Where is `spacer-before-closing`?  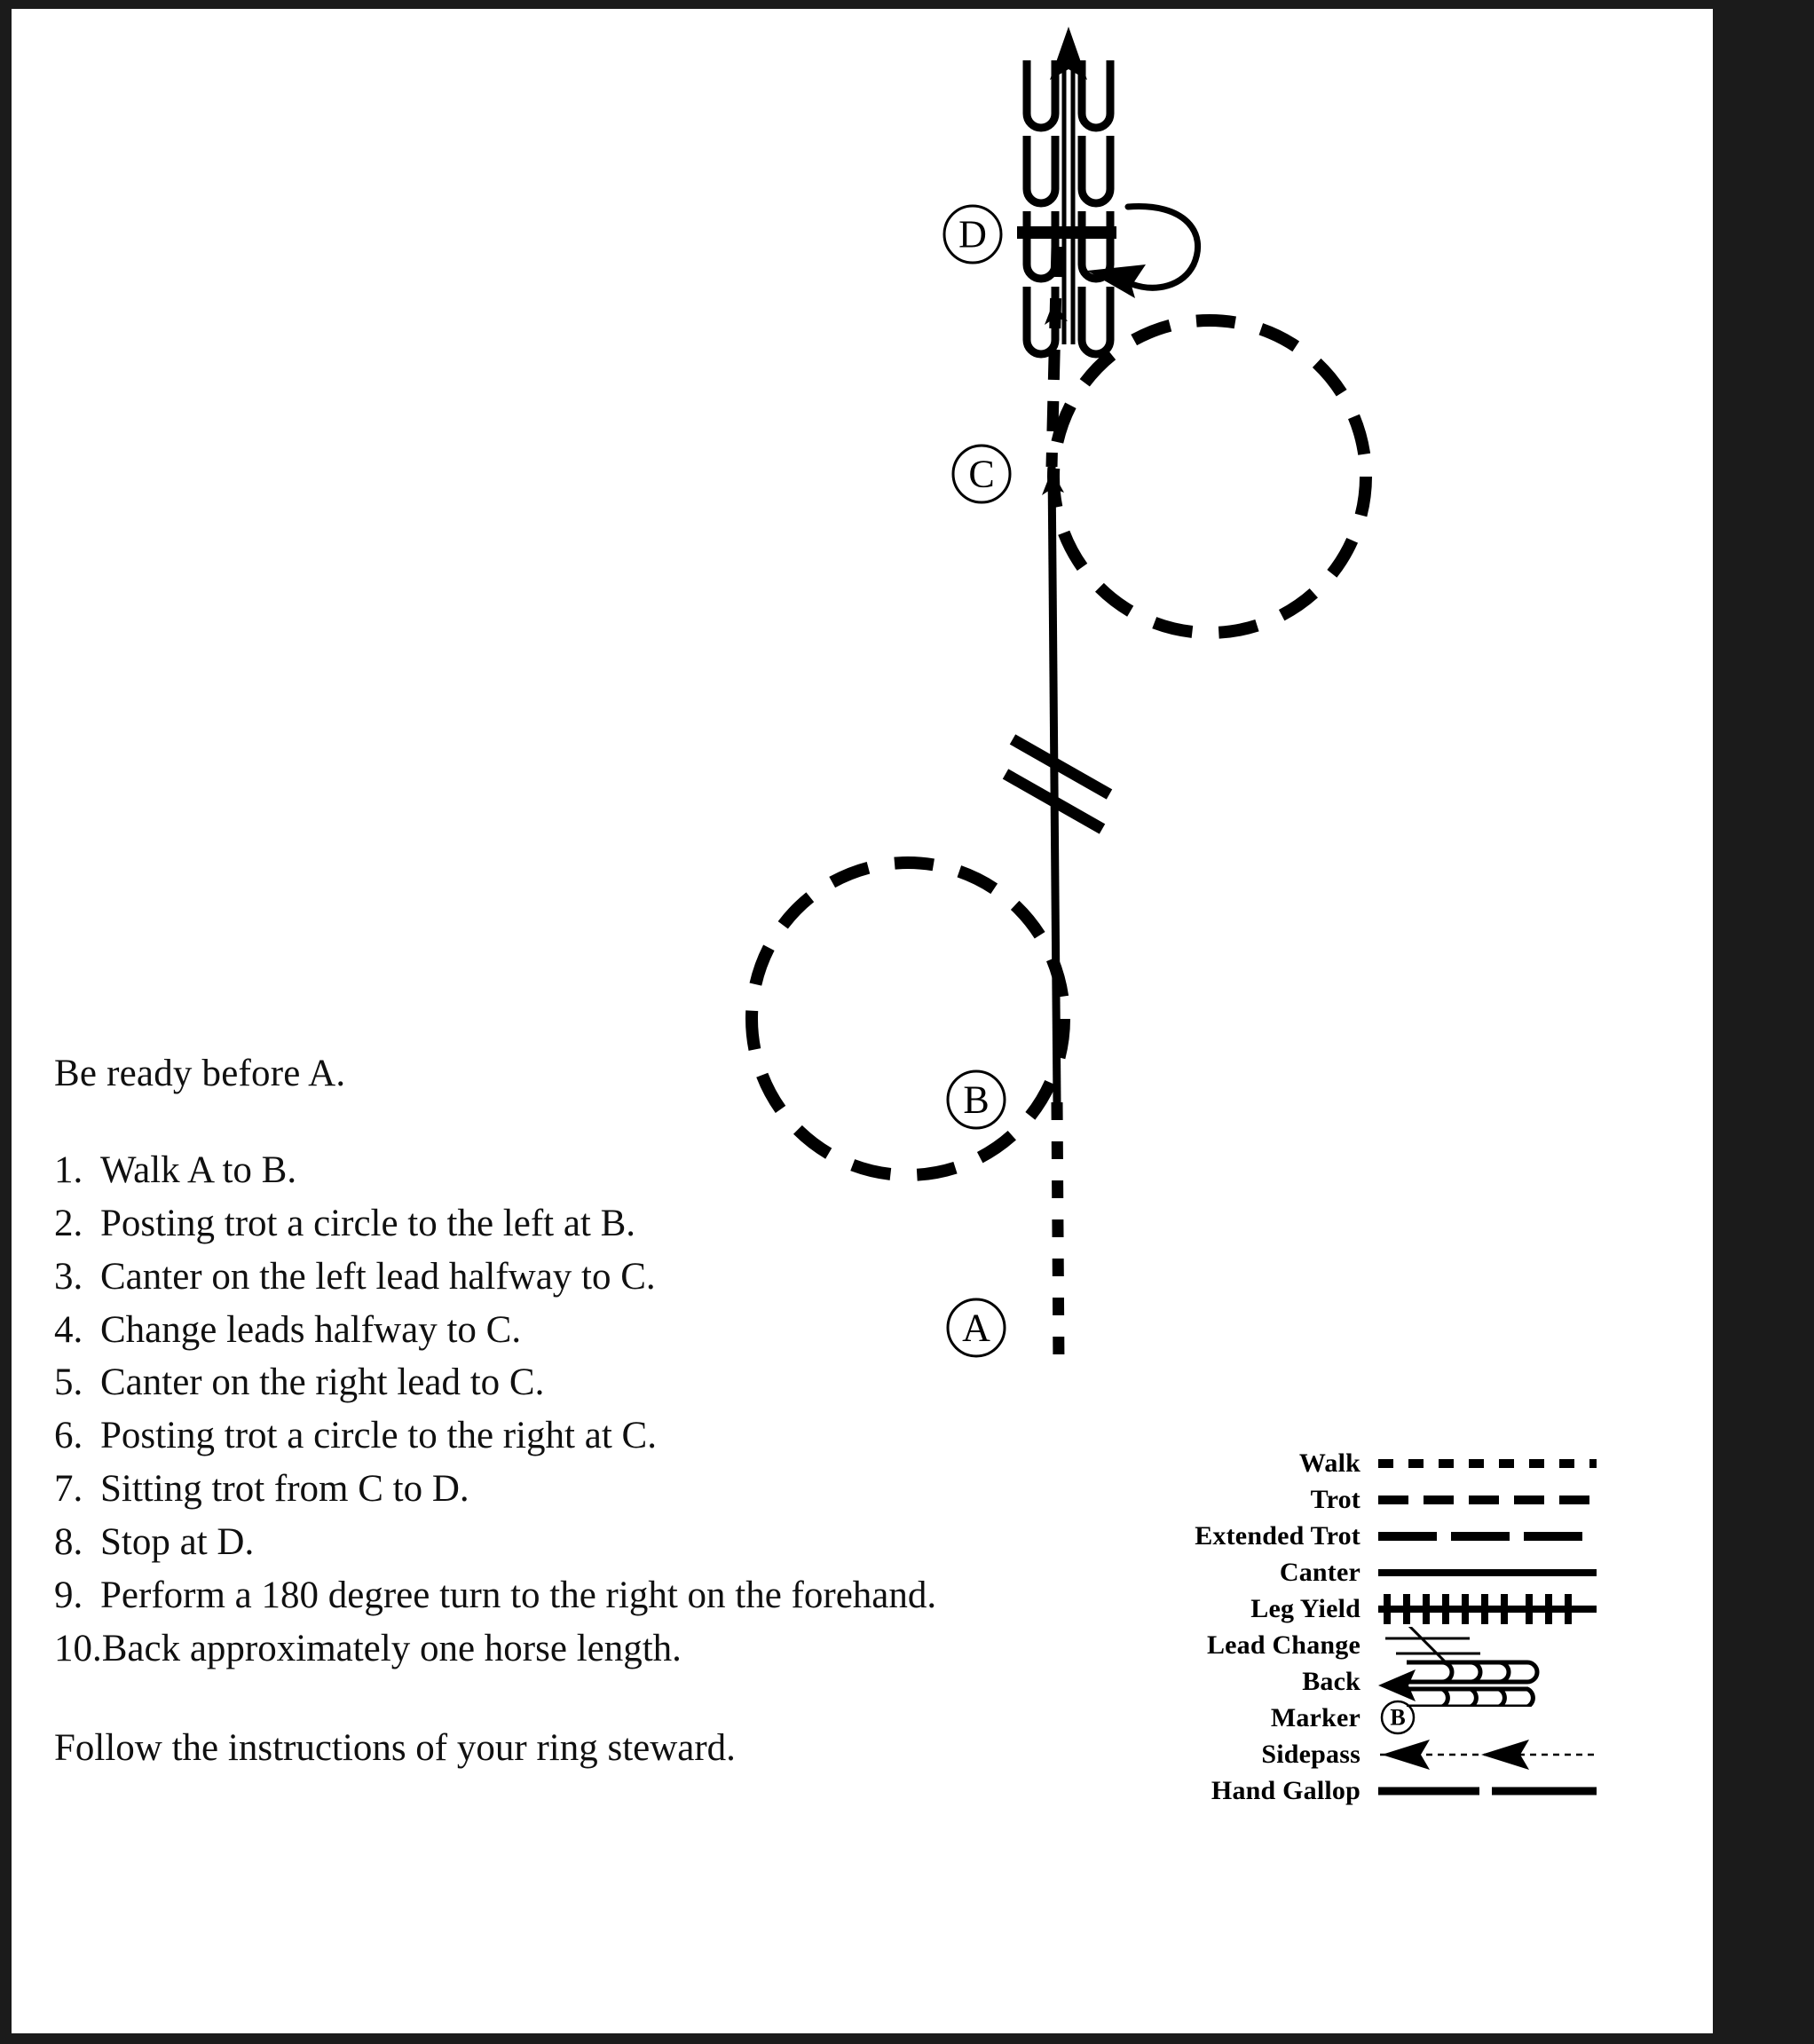
spacer-before-closing is located at coordinates (529, 1706).